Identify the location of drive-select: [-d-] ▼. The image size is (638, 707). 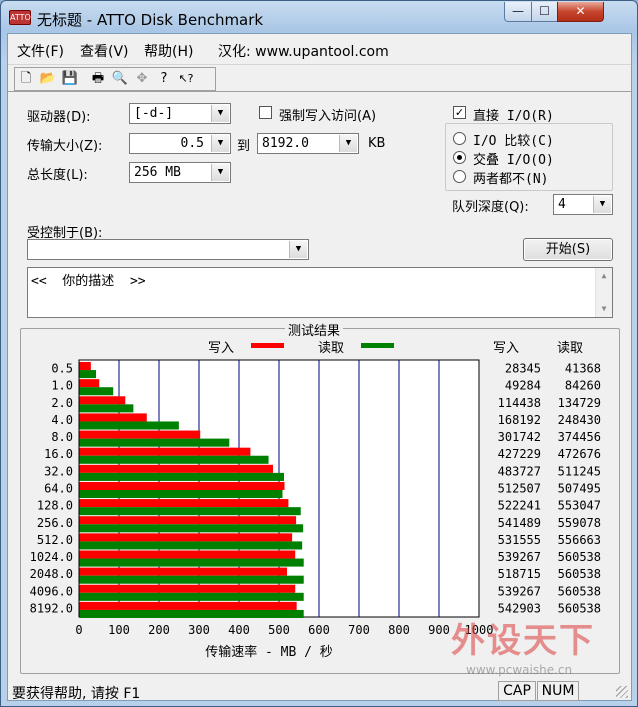
(180, 113).